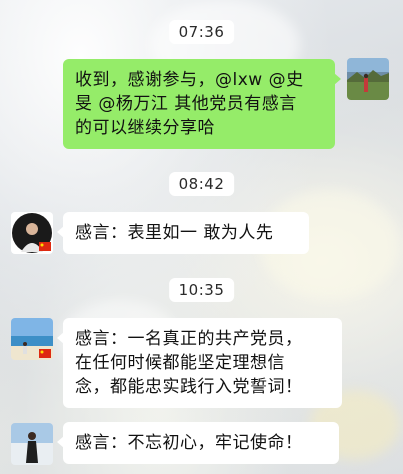 The image size is (403, 474). What do you see at coordinates (32, 339) in the screenshot?
I see `beach-flag-avatar` at bounding box center [32, 339].